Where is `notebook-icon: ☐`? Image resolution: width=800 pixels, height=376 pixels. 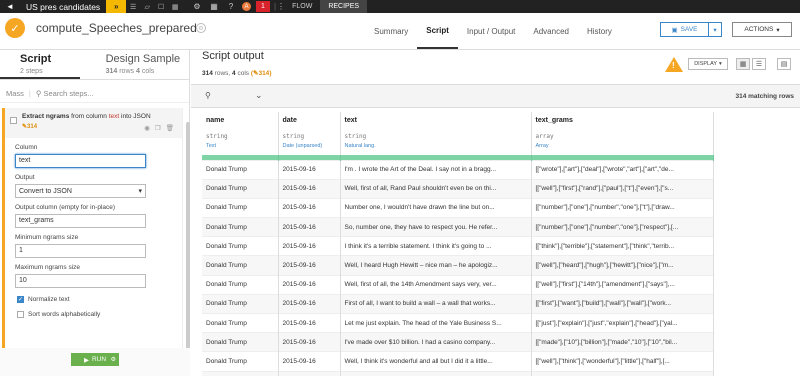 notebook-icon: ☐ is located at coordinates (161, 7).